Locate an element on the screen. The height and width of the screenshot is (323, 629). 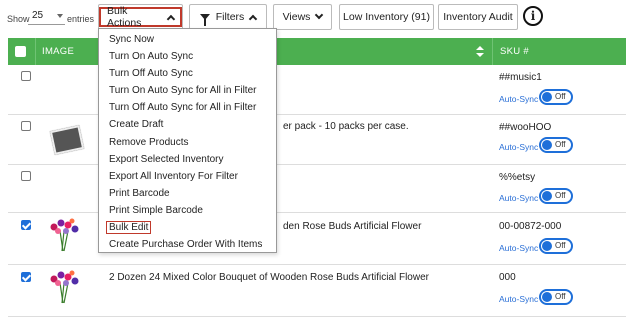
sku-column-header: SKU # is located at coordinates (514, 51).